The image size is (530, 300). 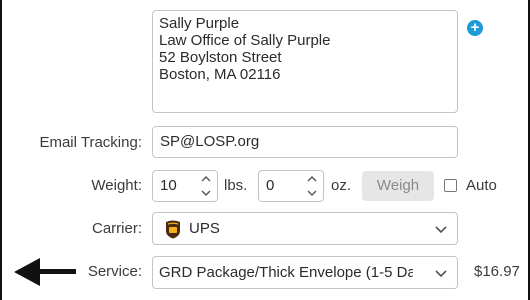 I want to click on carrier-select: UPS, so click(x=305, y=228).